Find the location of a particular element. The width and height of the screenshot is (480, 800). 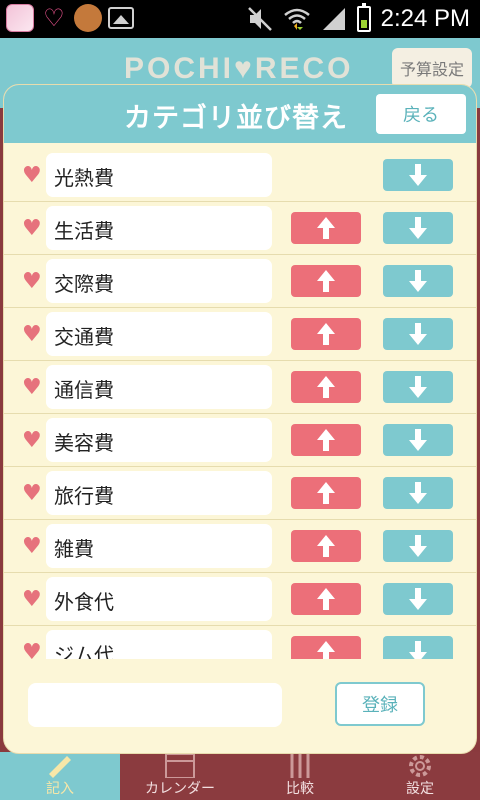

category-name: 交通費 is located at coordinates (84, 337).